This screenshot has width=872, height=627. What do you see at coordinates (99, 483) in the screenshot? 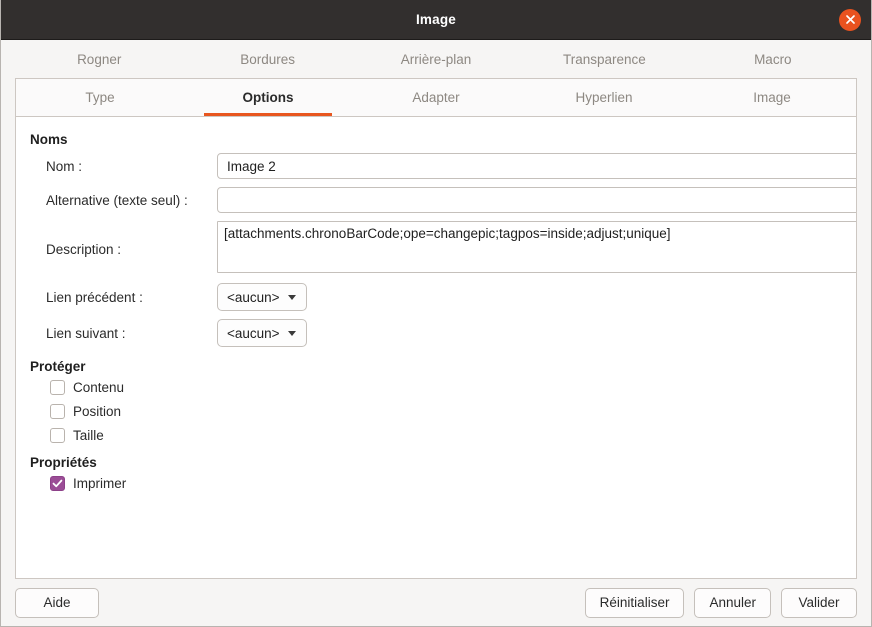
I see `label-imprimer: Imprimer` at bounding box center [99, 483].